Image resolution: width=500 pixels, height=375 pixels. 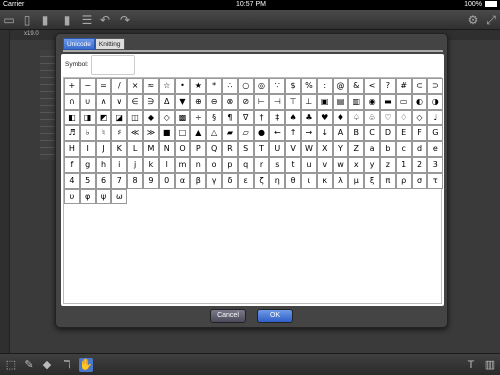 What do you see at coordinates (356, 133) in the screenshot?
I see `symbol-cell: B` at bounding box center [356, 133].